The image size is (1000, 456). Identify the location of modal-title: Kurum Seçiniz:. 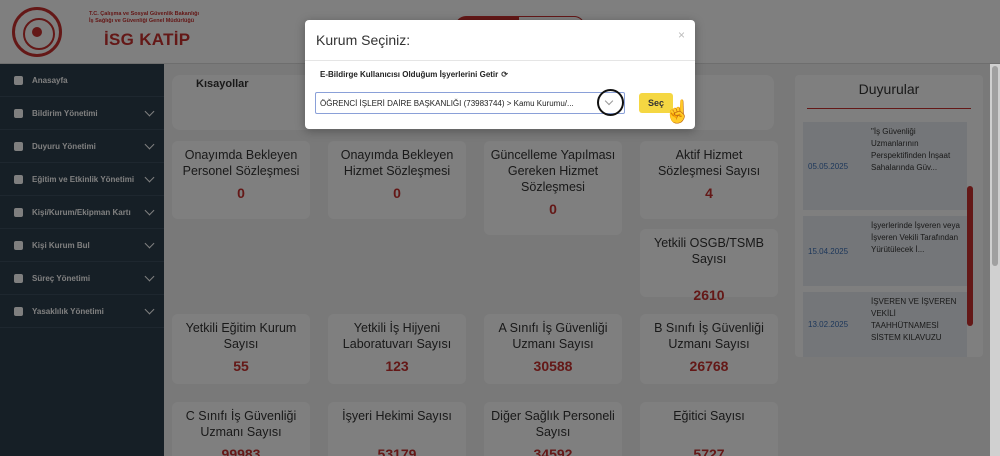
(363, 40).